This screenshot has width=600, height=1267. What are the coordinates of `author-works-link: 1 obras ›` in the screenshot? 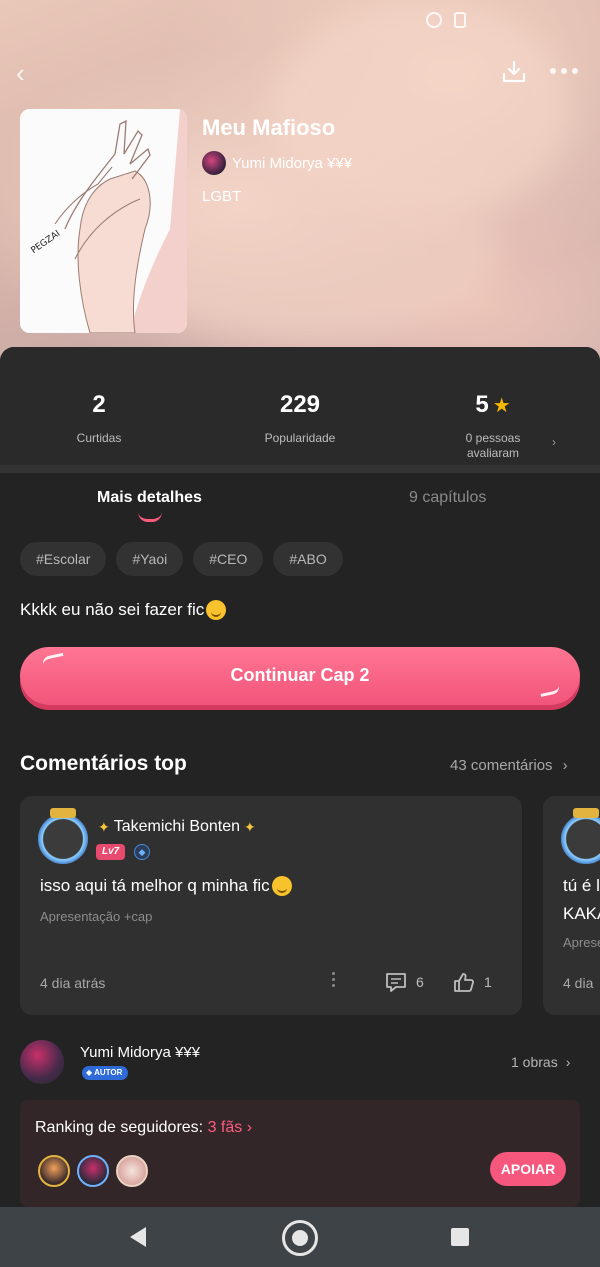 It's located at (540, 1062).